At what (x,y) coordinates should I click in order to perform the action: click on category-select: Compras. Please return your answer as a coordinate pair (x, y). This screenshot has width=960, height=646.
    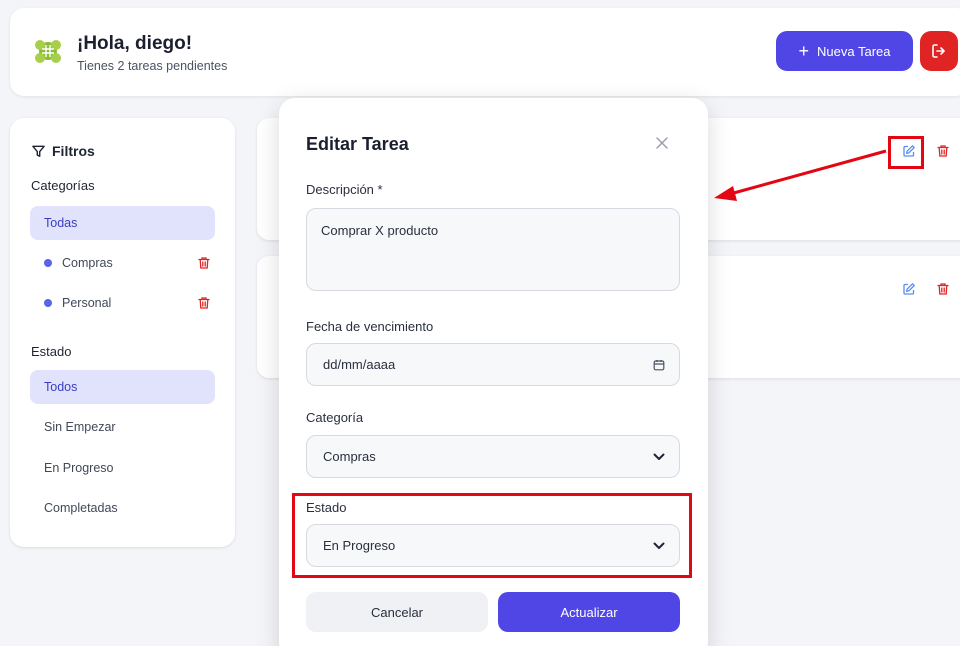
    Looking at the image, I should click on (493, 456).